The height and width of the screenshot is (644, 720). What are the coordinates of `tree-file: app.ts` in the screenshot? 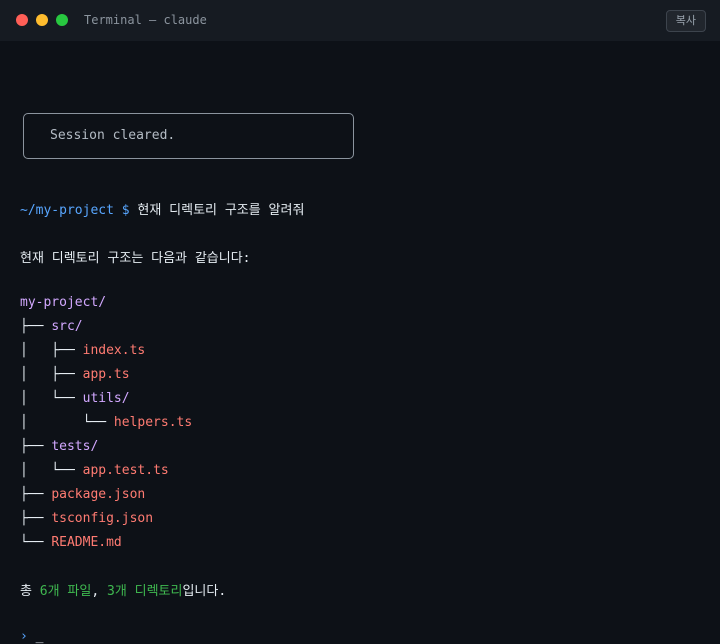 It's located at (106, 374).